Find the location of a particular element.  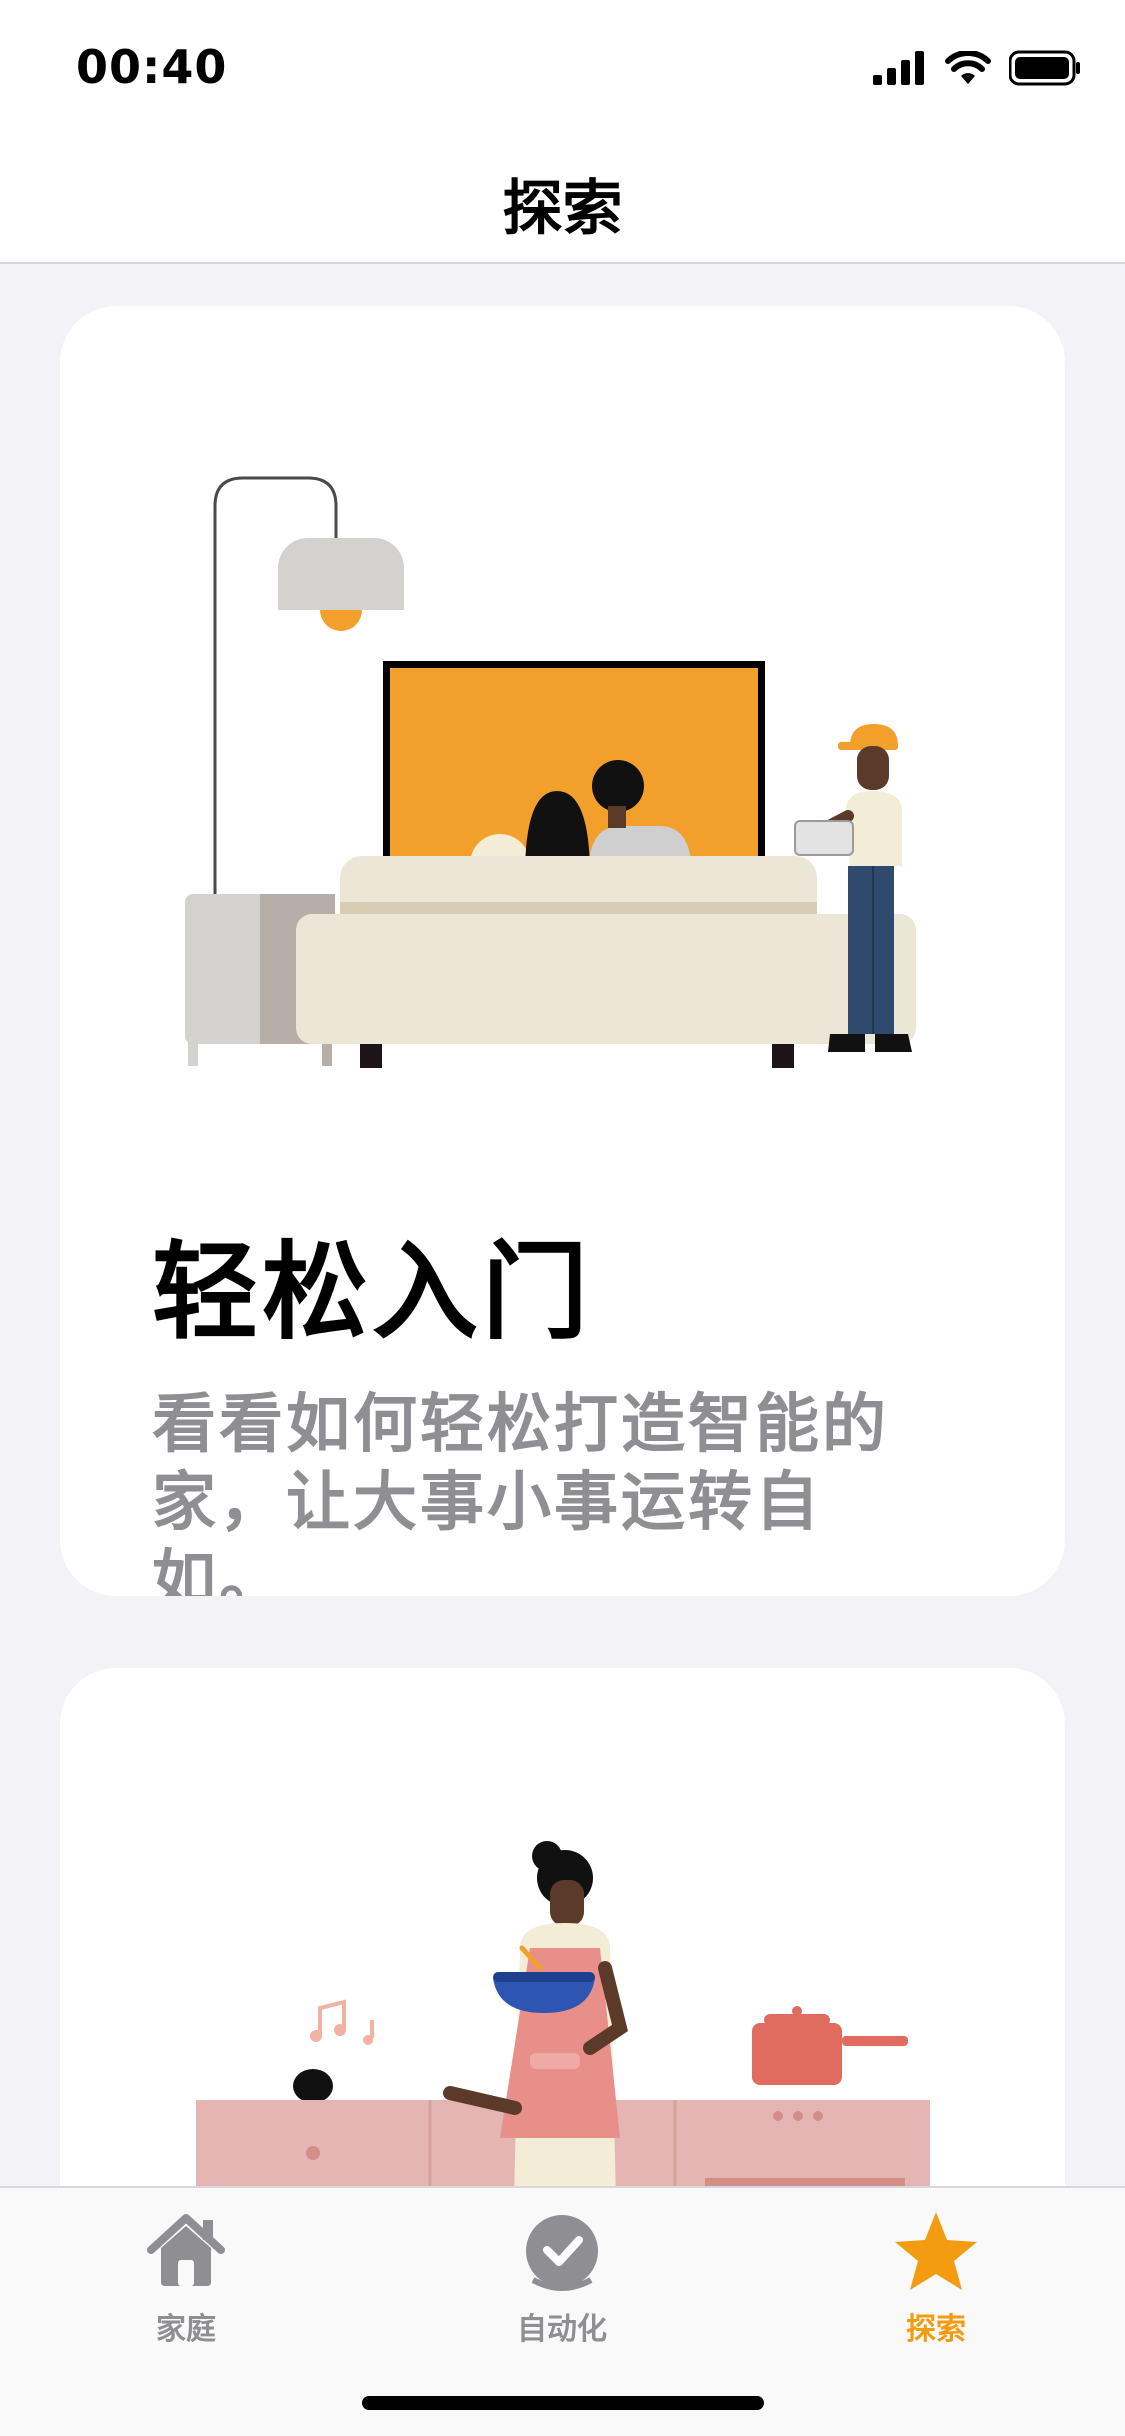

tab-explore: 探索 is located at coordinates (936, 2277).